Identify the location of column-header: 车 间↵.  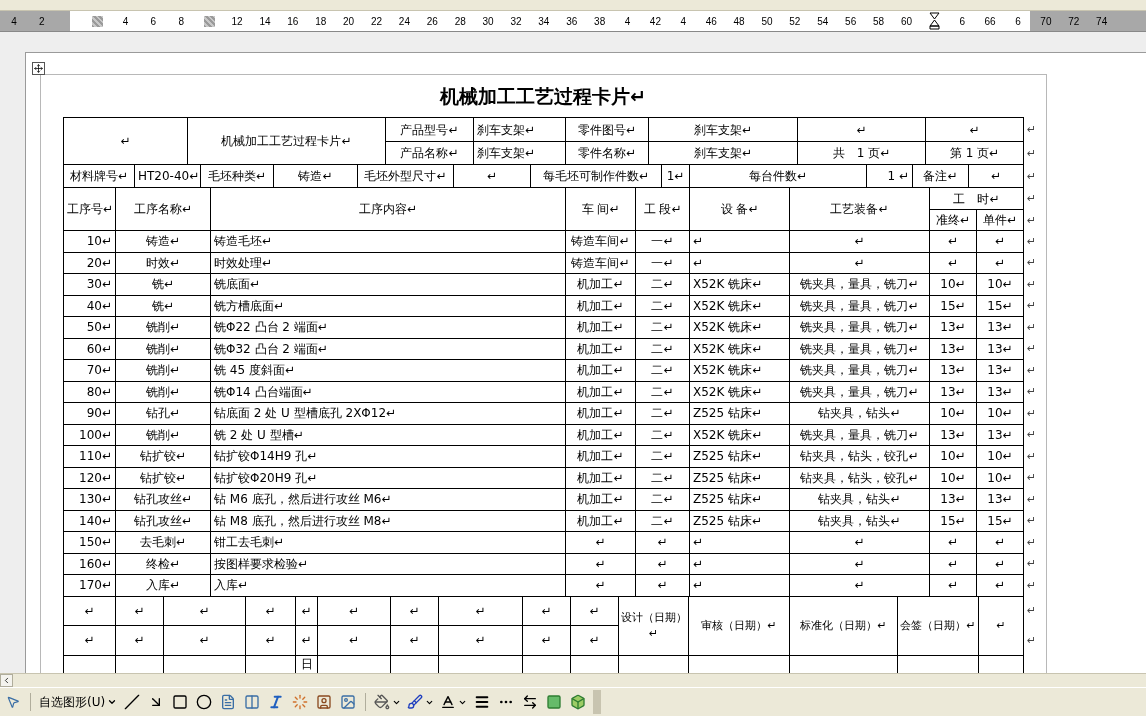
(600, 209).